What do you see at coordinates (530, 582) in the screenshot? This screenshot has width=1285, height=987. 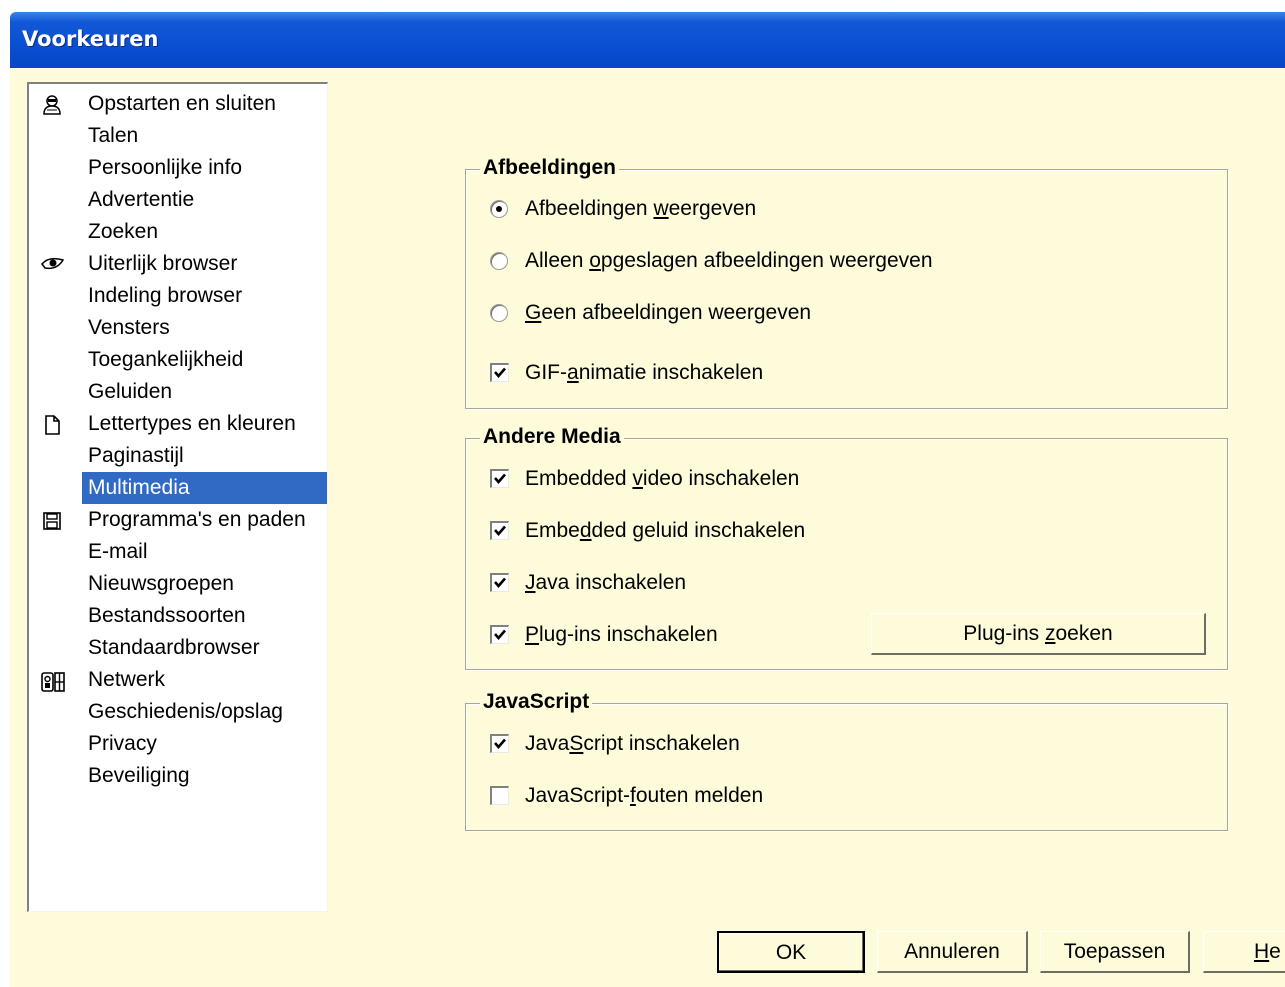 I see `access-key: J` at bounding box center [530, 582].